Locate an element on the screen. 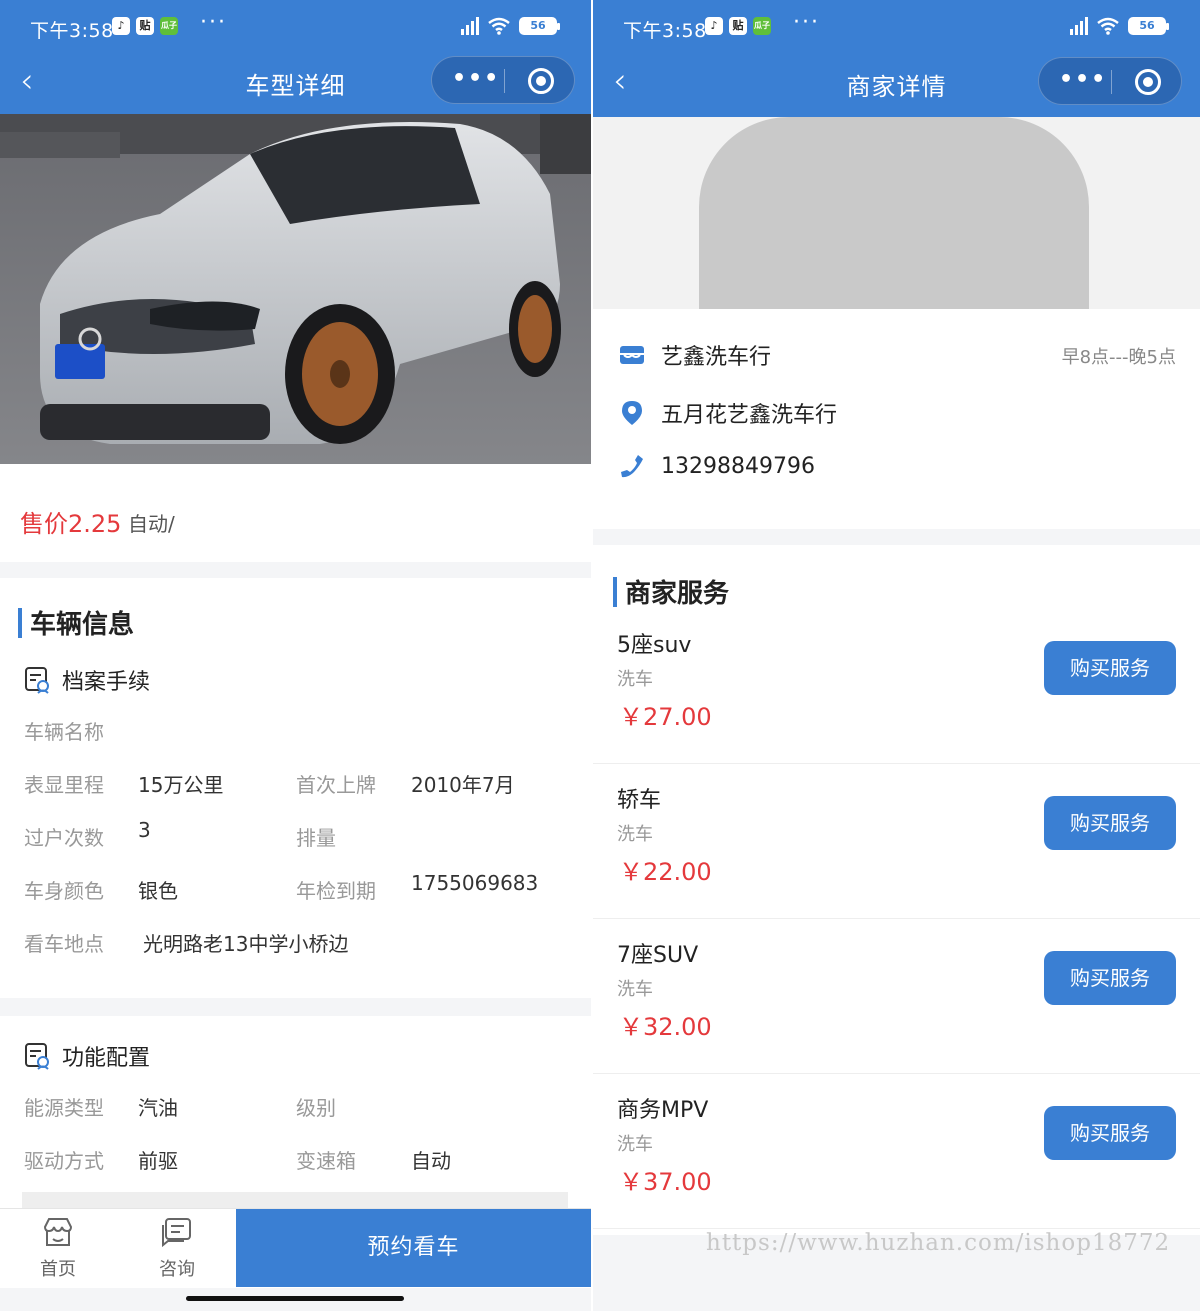 The height and width of the screenshot is (1311, 1200). energy-type-label: 能源类型 is located at coordinates (64, 1108).